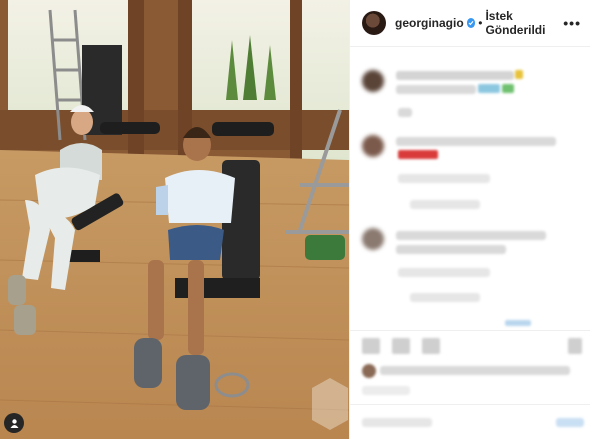 This screenshot has height=439, width=590. I want to click on save-button, so click(575, 346).